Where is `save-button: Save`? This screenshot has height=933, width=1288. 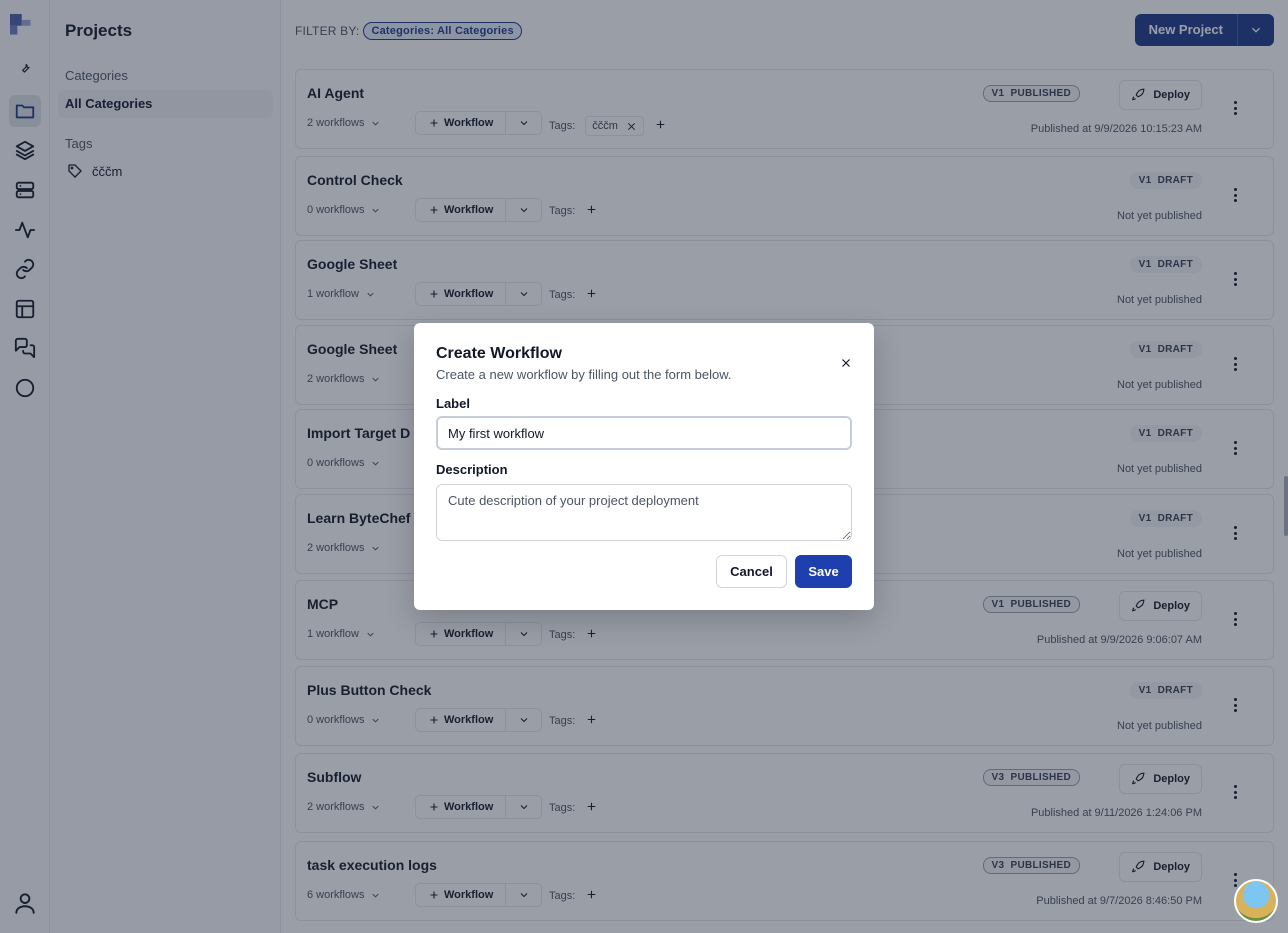 save-button: Save is located at coordinates (823, 571).